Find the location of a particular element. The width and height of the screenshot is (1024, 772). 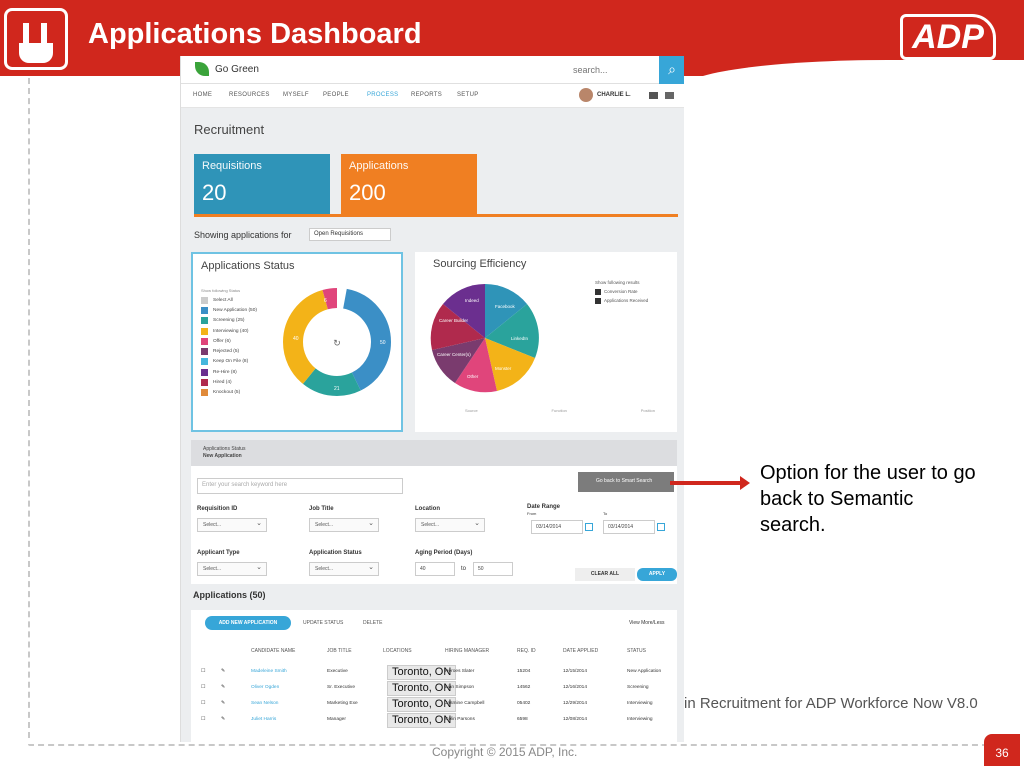

tile-label: Applications is located at coordinates (379, 166).